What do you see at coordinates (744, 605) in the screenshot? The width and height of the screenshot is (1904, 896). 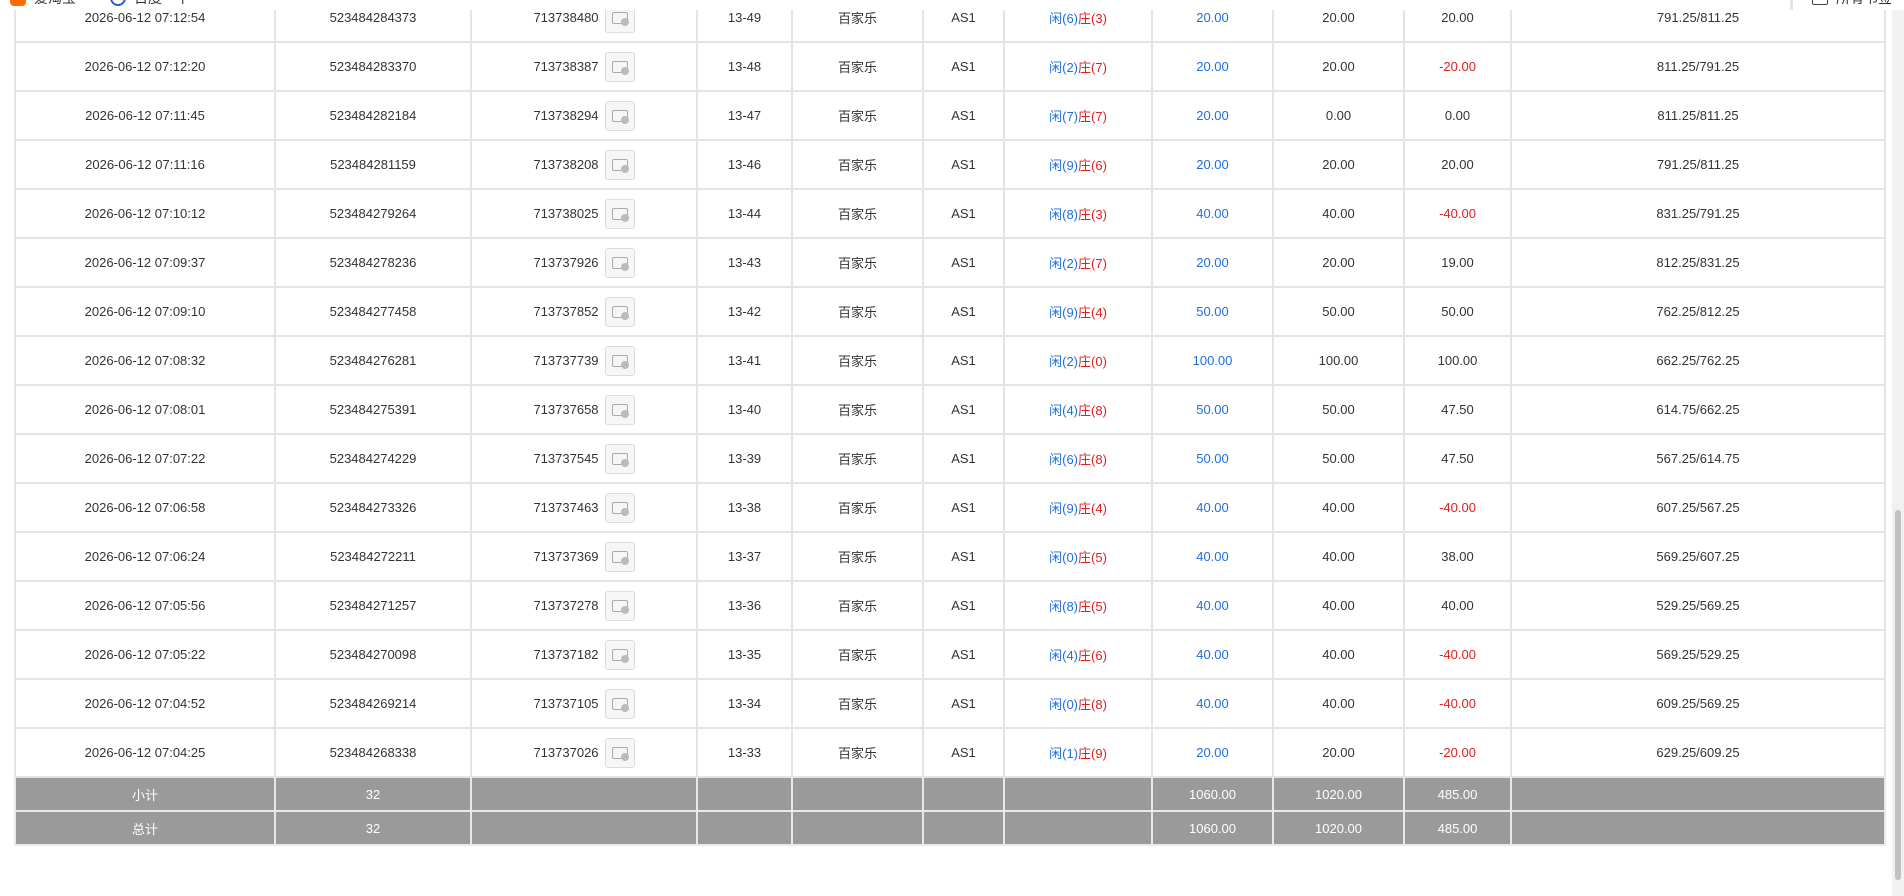 I see `round-cell: 13-36` at bounding box center [744, 605].